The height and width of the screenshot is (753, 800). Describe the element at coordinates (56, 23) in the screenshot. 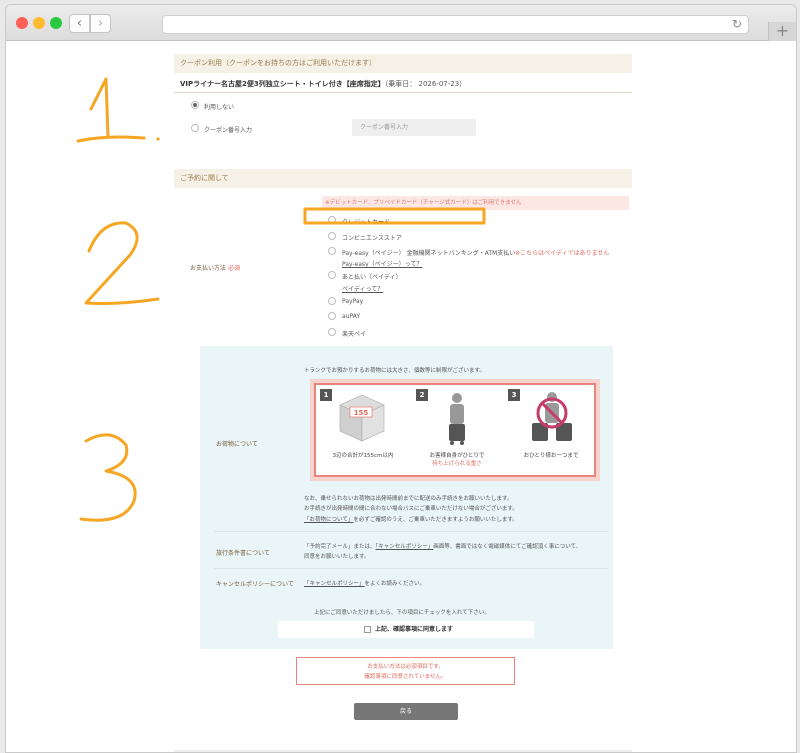

I see `maximize-window-button` at that location.